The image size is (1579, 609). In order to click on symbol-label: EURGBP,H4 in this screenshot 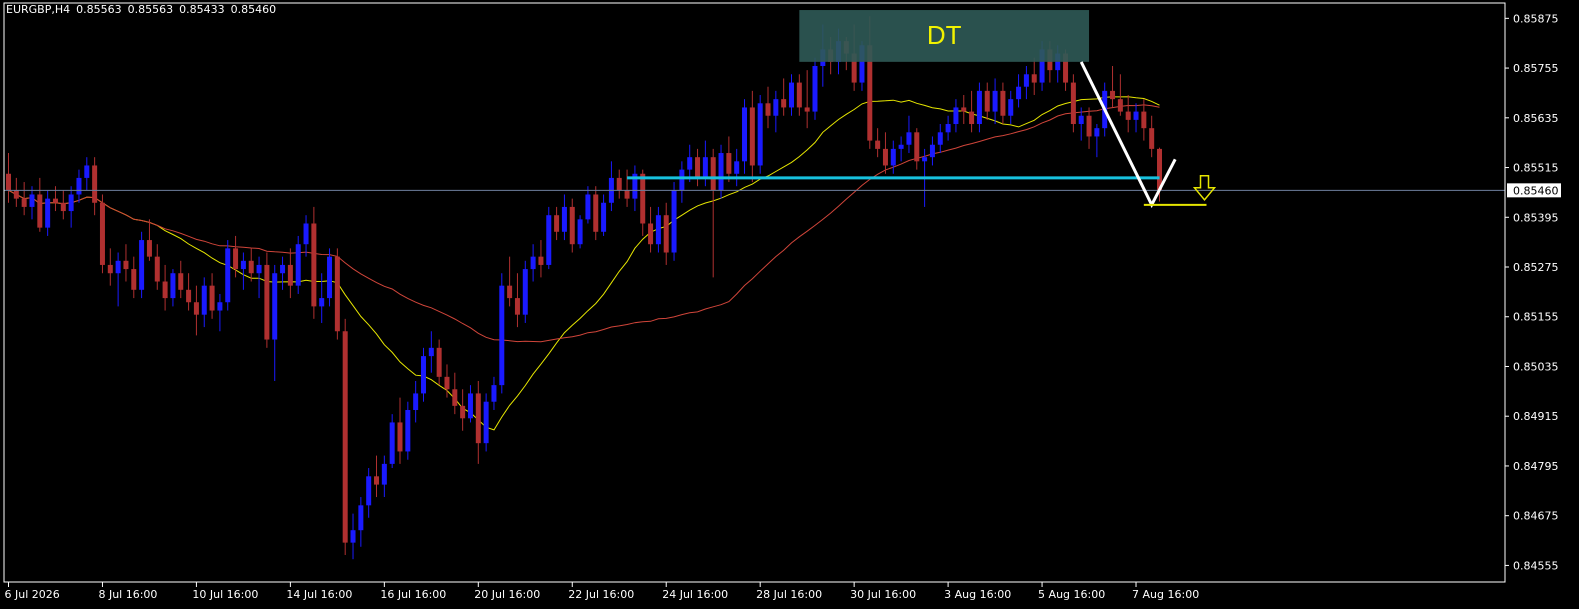, I will do `click(38, 9)`.